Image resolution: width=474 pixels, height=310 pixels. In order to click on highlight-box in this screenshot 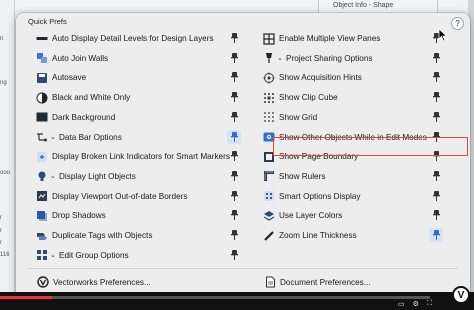, I will do `click(370, 146)`.